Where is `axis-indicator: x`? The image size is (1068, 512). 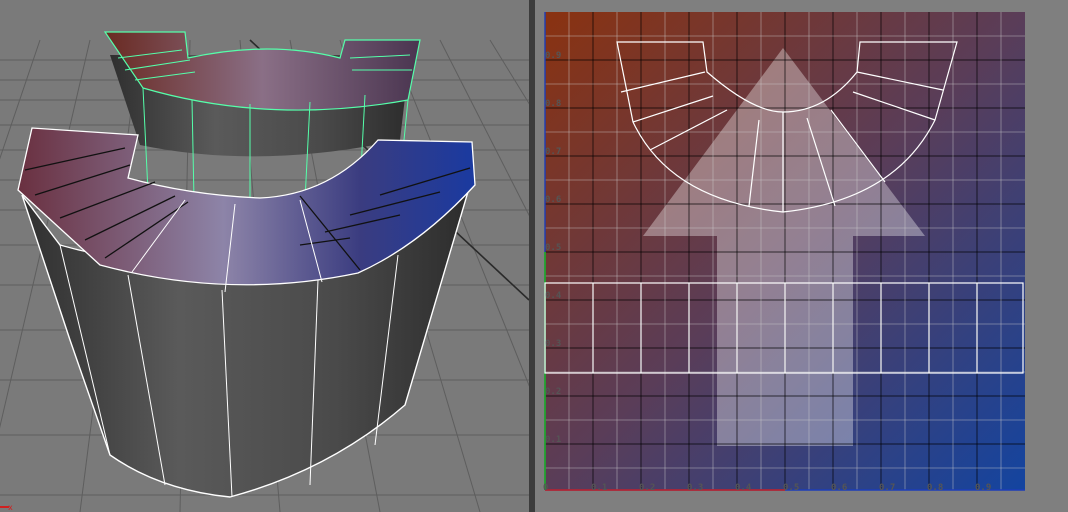
axis-indicator: x is located at coordinates (6, 507).